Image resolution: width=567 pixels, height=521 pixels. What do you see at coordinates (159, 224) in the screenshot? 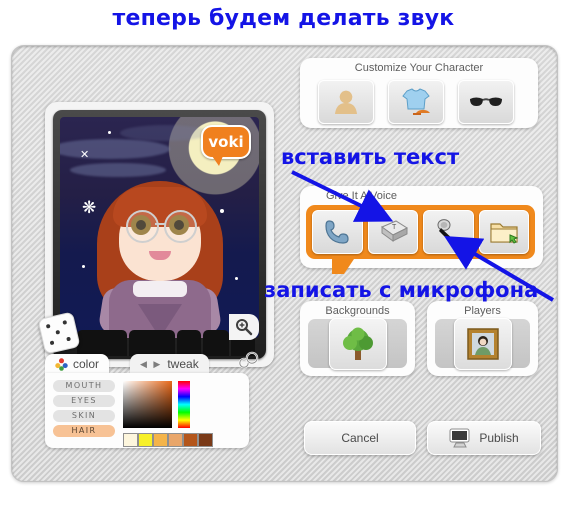
I see `glasses-bridge` at bounding box center [159, 224].